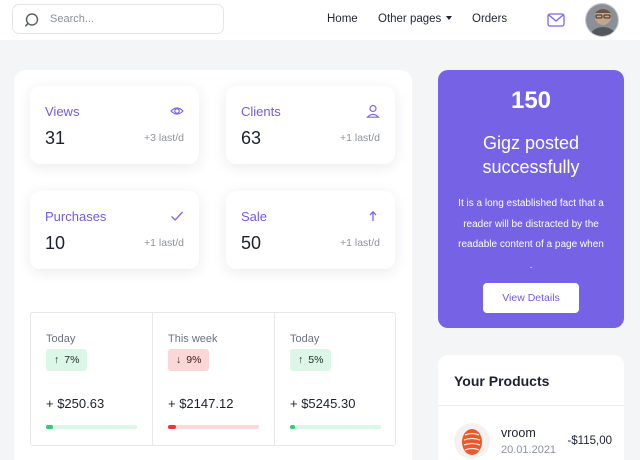 The height and width of the screenshot is (460, 640). I want to click on nav-home: Home, so click(342, 19).